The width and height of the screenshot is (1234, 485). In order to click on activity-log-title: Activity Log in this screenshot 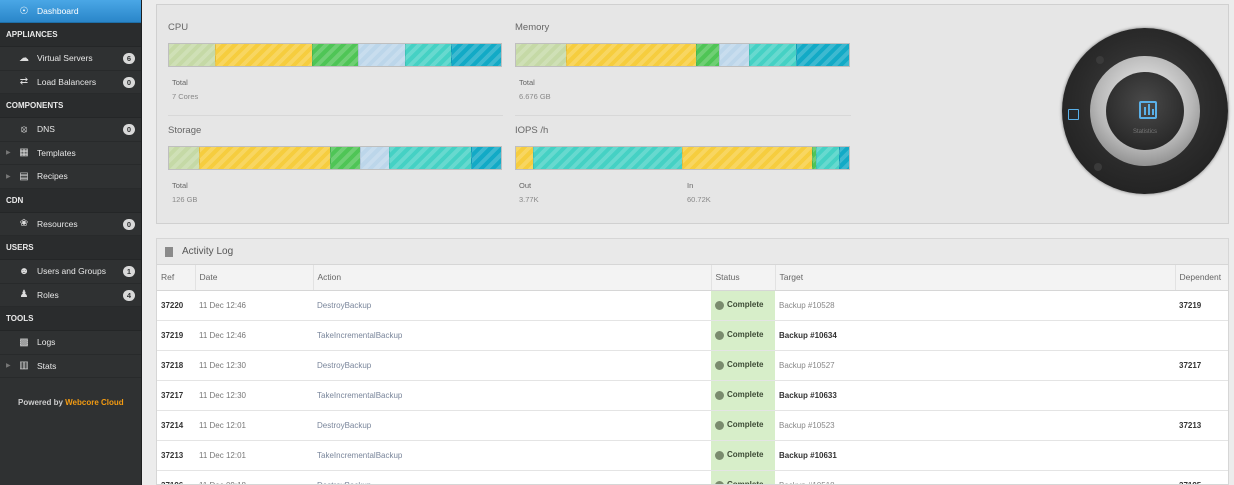, I will do `click(208, 251)`.